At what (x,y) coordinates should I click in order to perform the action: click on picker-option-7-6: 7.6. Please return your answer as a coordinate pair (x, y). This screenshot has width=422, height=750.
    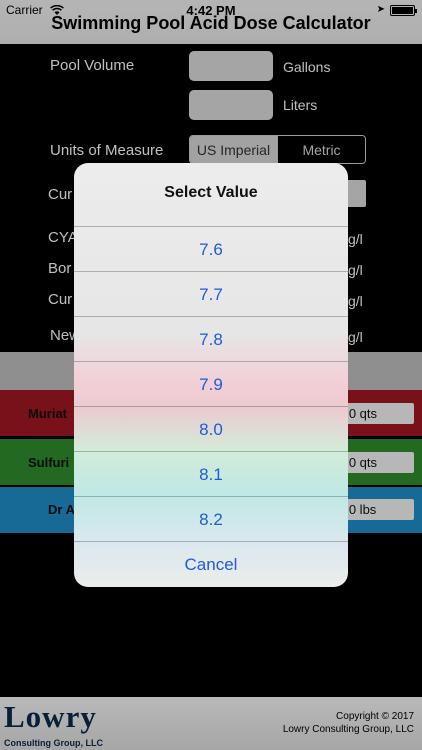
    Looking at the image, I should click on (211, 249).